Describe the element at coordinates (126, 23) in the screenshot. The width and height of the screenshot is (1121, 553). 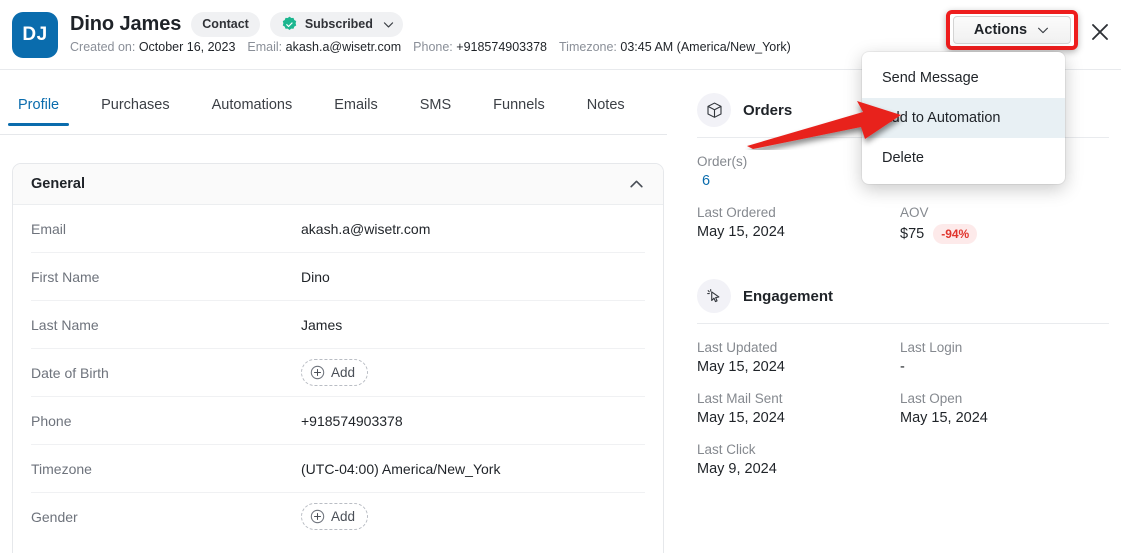
I see `page-title: Dino James` at that location.